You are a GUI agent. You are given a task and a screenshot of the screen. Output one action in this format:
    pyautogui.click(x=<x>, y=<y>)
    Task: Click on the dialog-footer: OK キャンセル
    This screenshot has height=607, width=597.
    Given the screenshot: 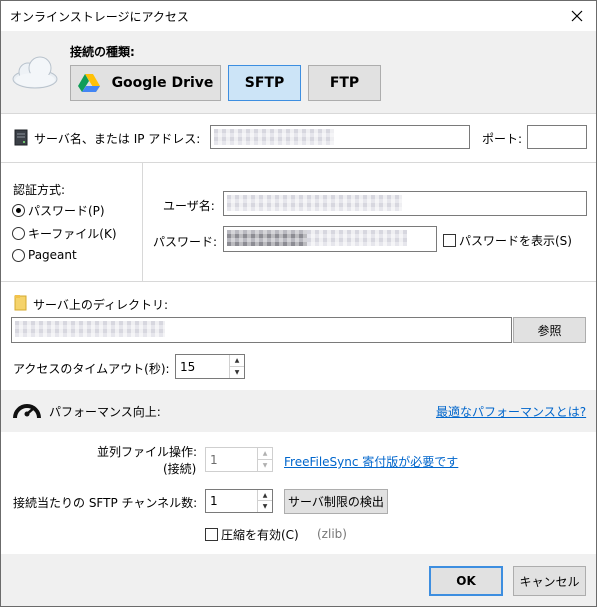 What is the action you would take?
    pyautogui.click(x=298, y=580)
    